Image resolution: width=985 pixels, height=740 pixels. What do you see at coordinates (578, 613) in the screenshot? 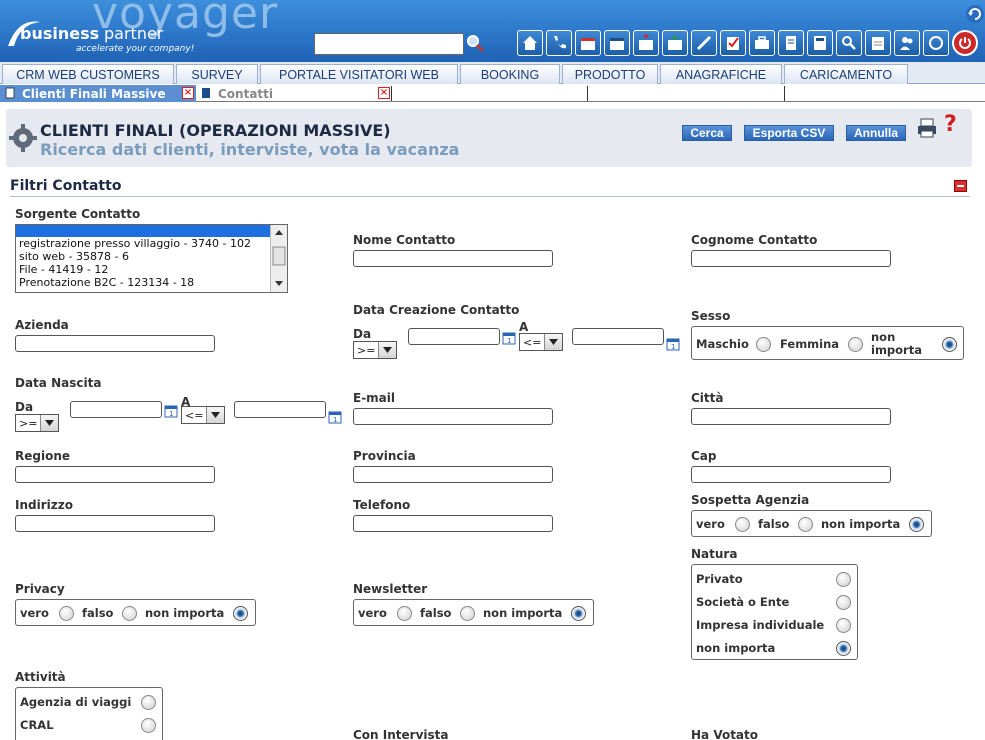
I see `newsletter-non-importa-radio` at bounding box center [578, 613].